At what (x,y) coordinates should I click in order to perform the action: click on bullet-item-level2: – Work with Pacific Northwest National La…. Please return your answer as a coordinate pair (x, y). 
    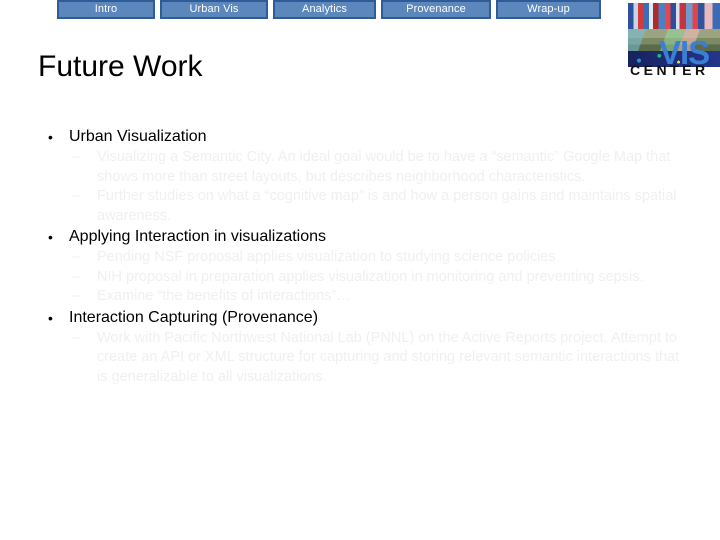
    Looking at the image, I should click on (380, 358).